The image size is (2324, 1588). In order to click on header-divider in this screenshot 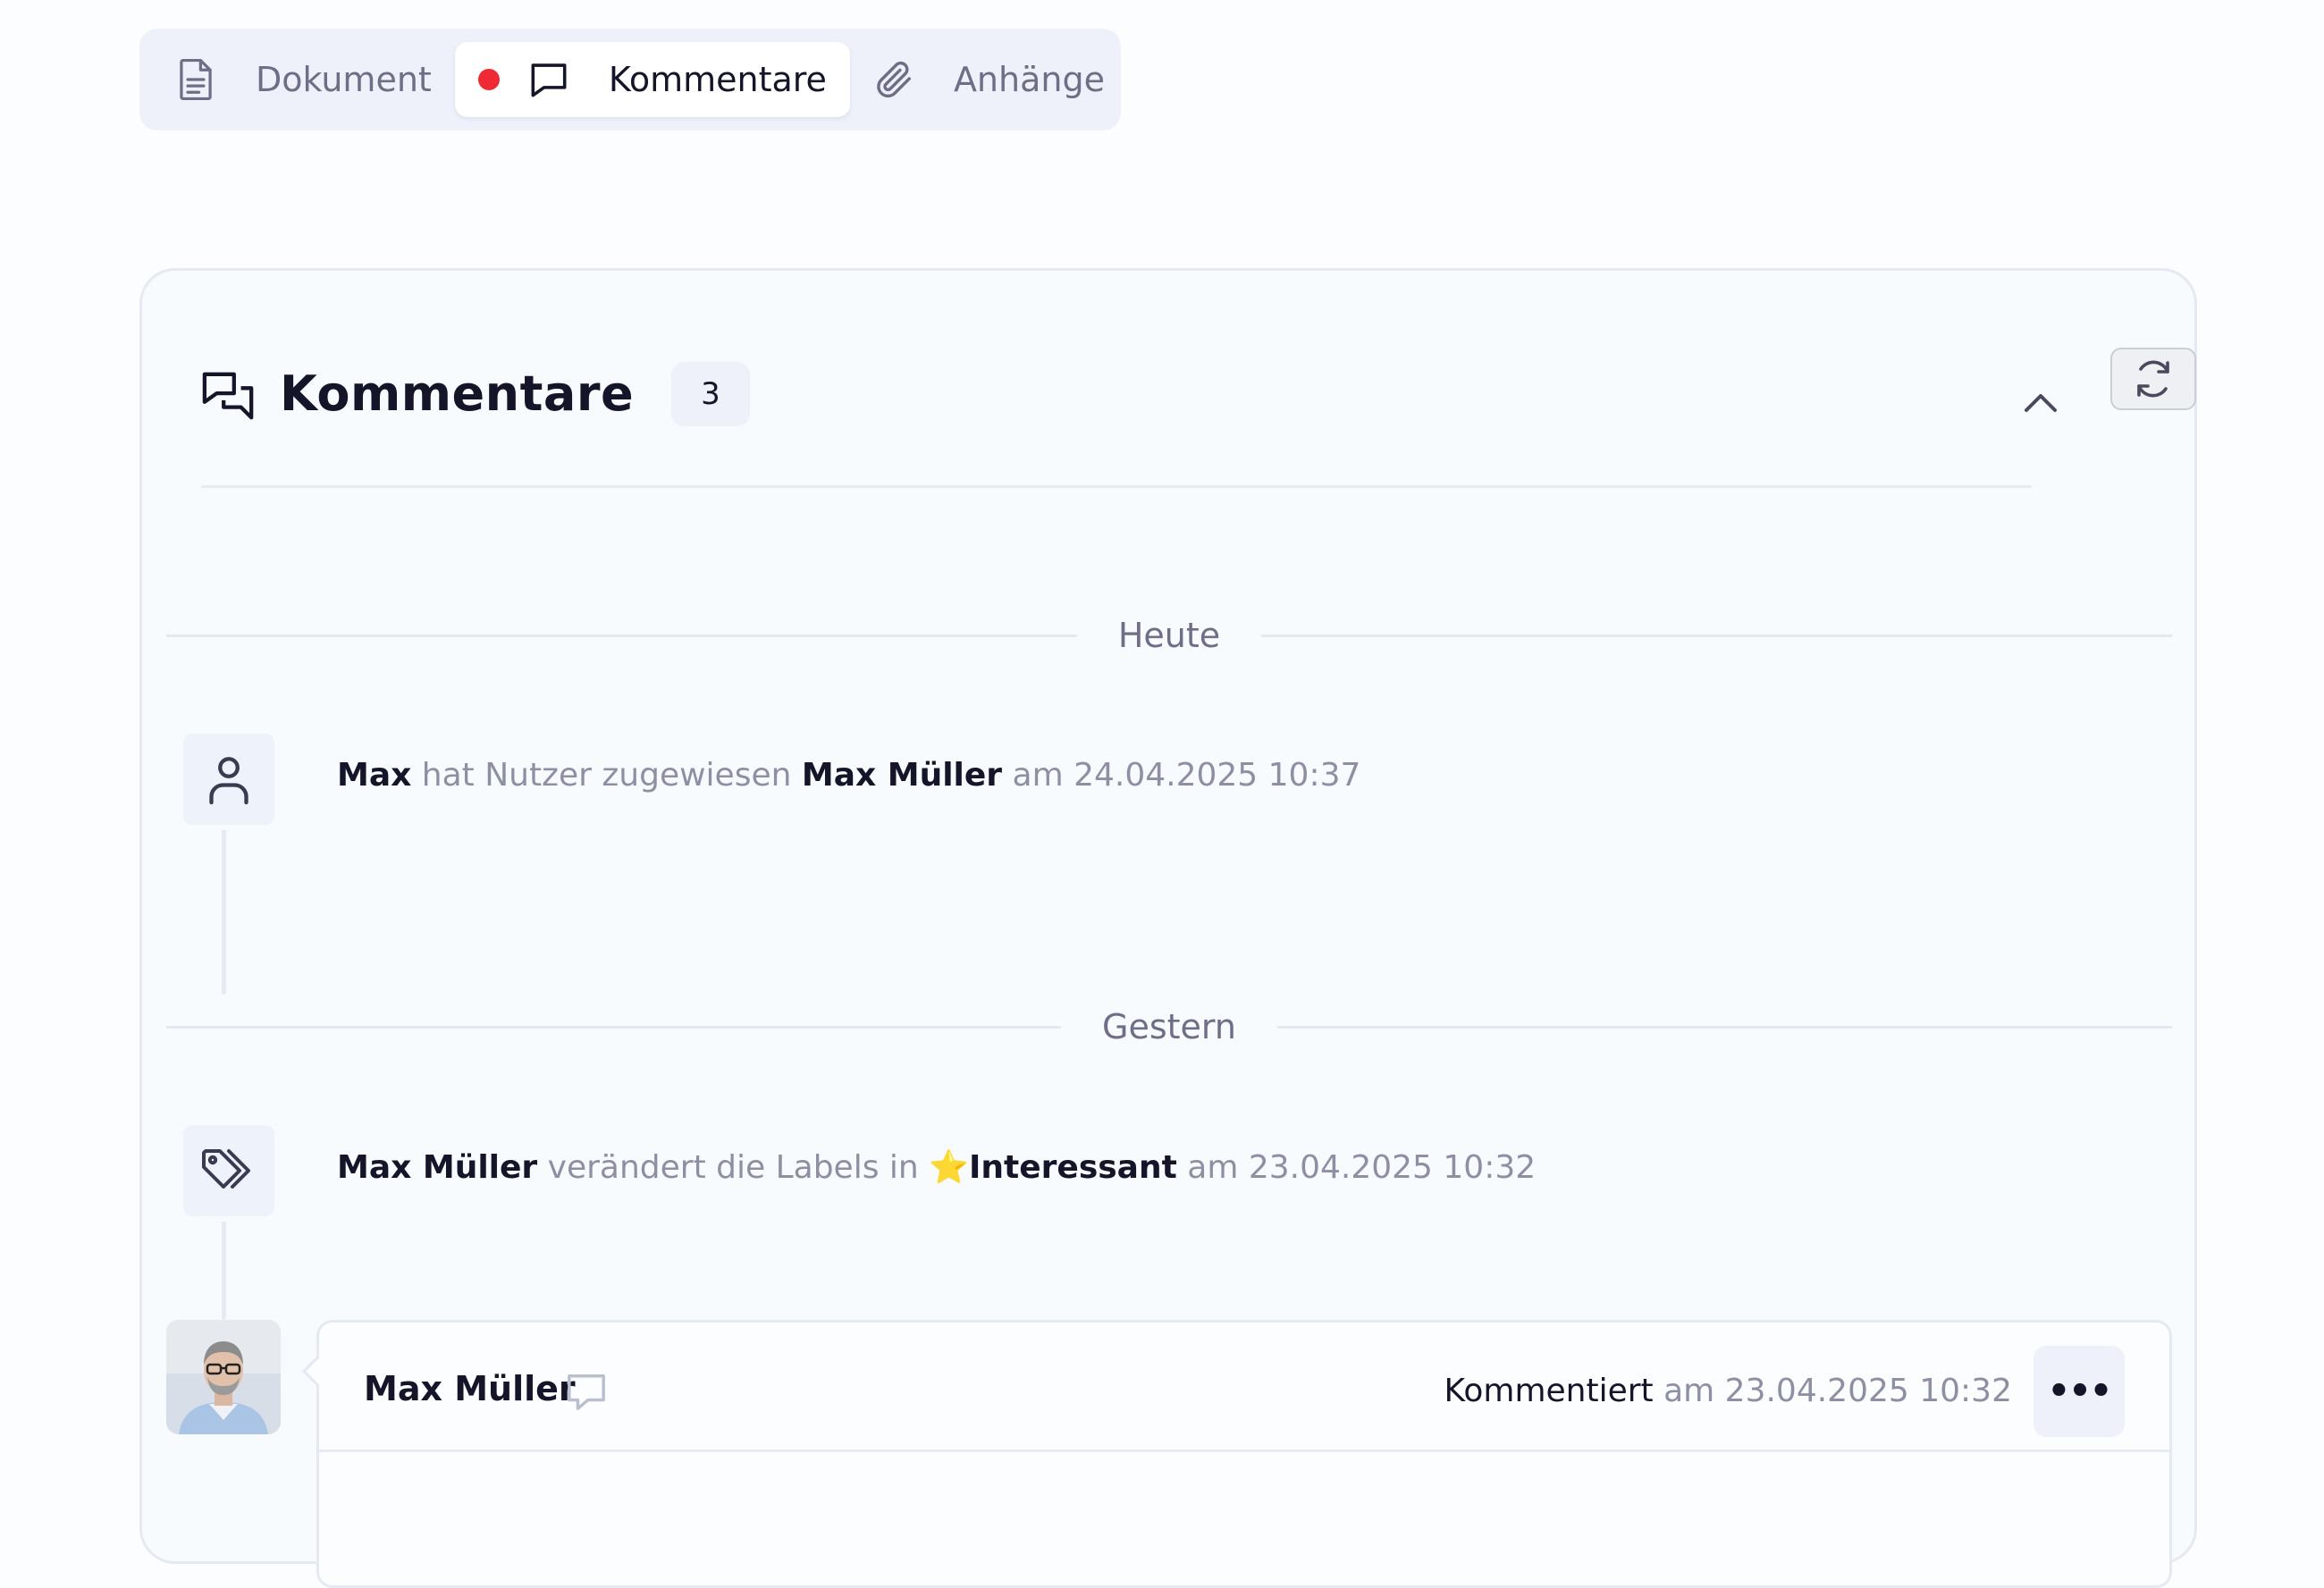, I will do `click(1116, 486)`.